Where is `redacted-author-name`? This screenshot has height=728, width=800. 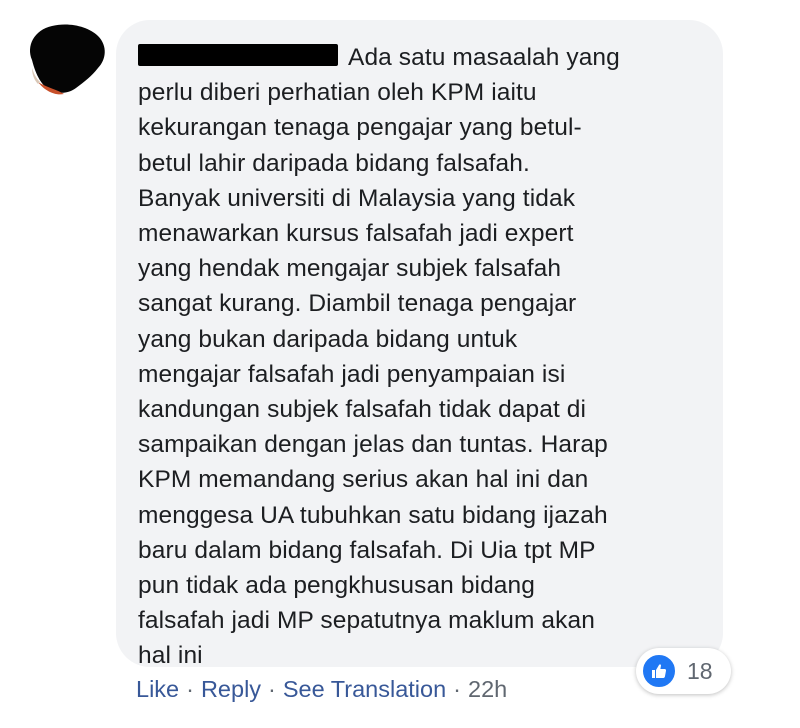 redacted-author-name is located at coordinates (238, 55).